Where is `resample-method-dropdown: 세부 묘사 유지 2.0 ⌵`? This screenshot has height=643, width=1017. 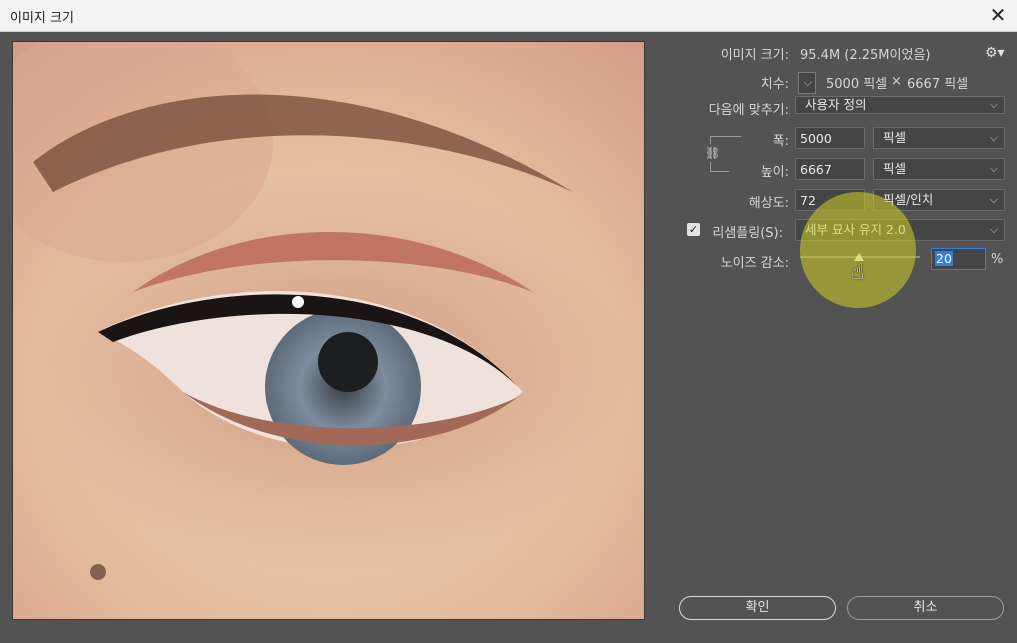
resample-method-dropdown: 세부 묘사 유지 2.0 ⌵ is located at coordinates (900, 230).